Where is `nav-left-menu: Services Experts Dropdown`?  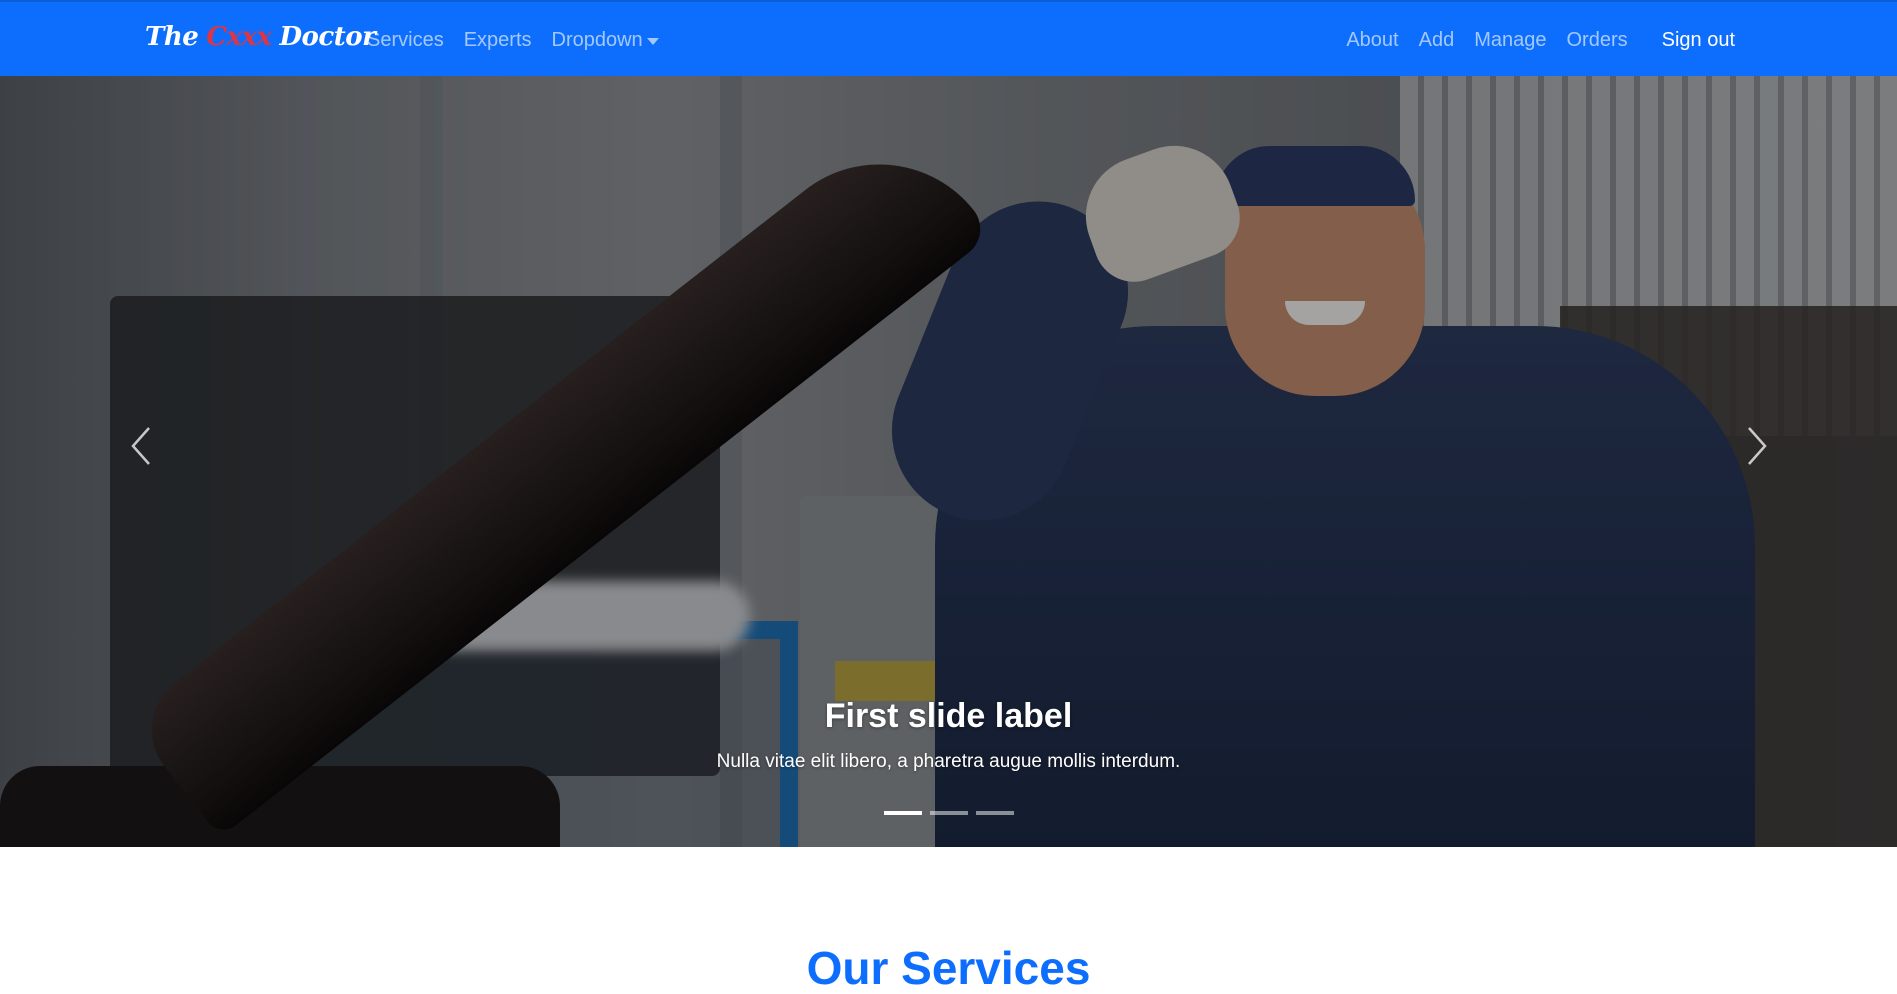 nav-left-menu: Services Experts Dropdown is located at coordinates (513, 40).